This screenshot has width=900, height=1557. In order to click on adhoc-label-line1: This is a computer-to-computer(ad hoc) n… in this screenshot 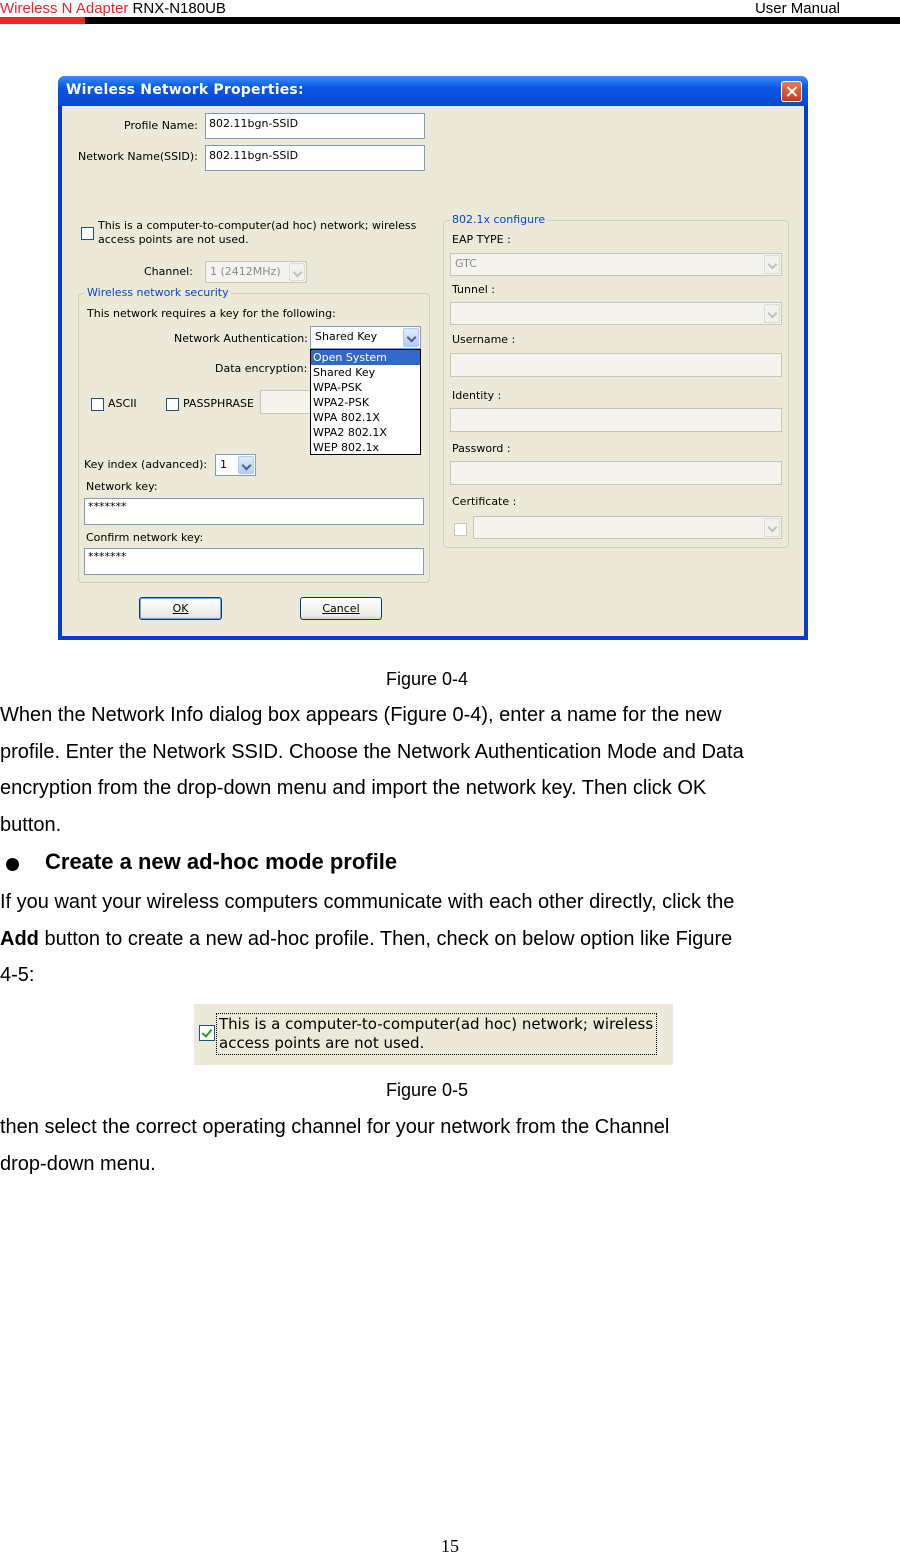, I will do `click(257, 225)`.